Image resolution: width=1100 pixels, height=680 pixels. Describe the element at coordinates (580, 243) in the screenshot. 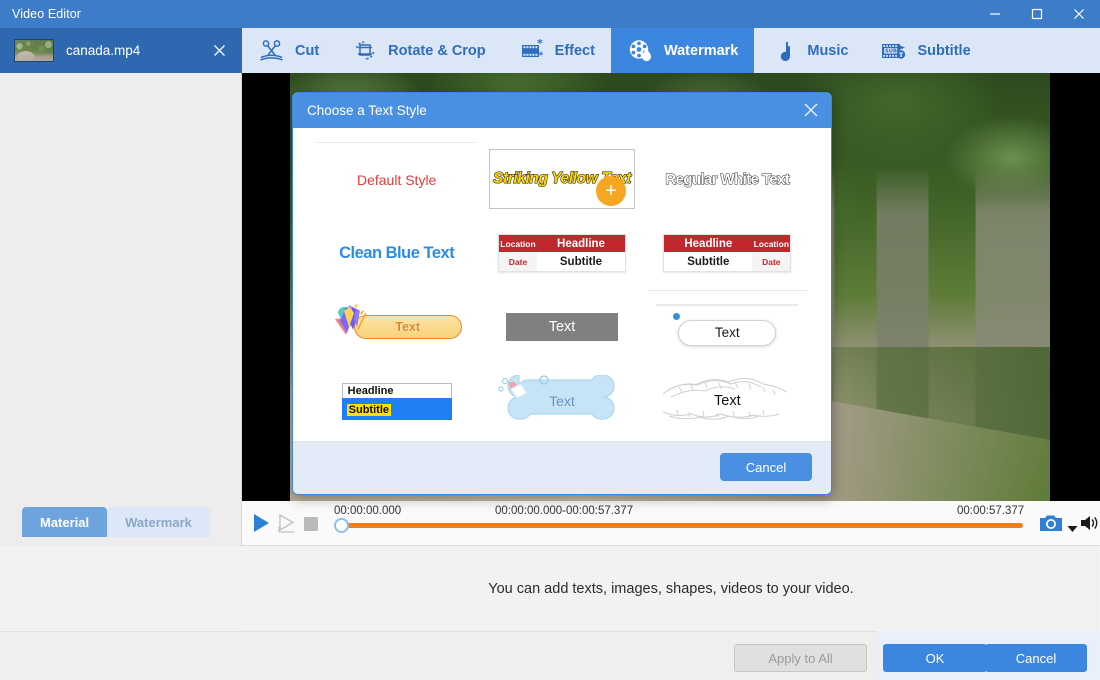

I see `lt-left-headline: Headline` at that location.